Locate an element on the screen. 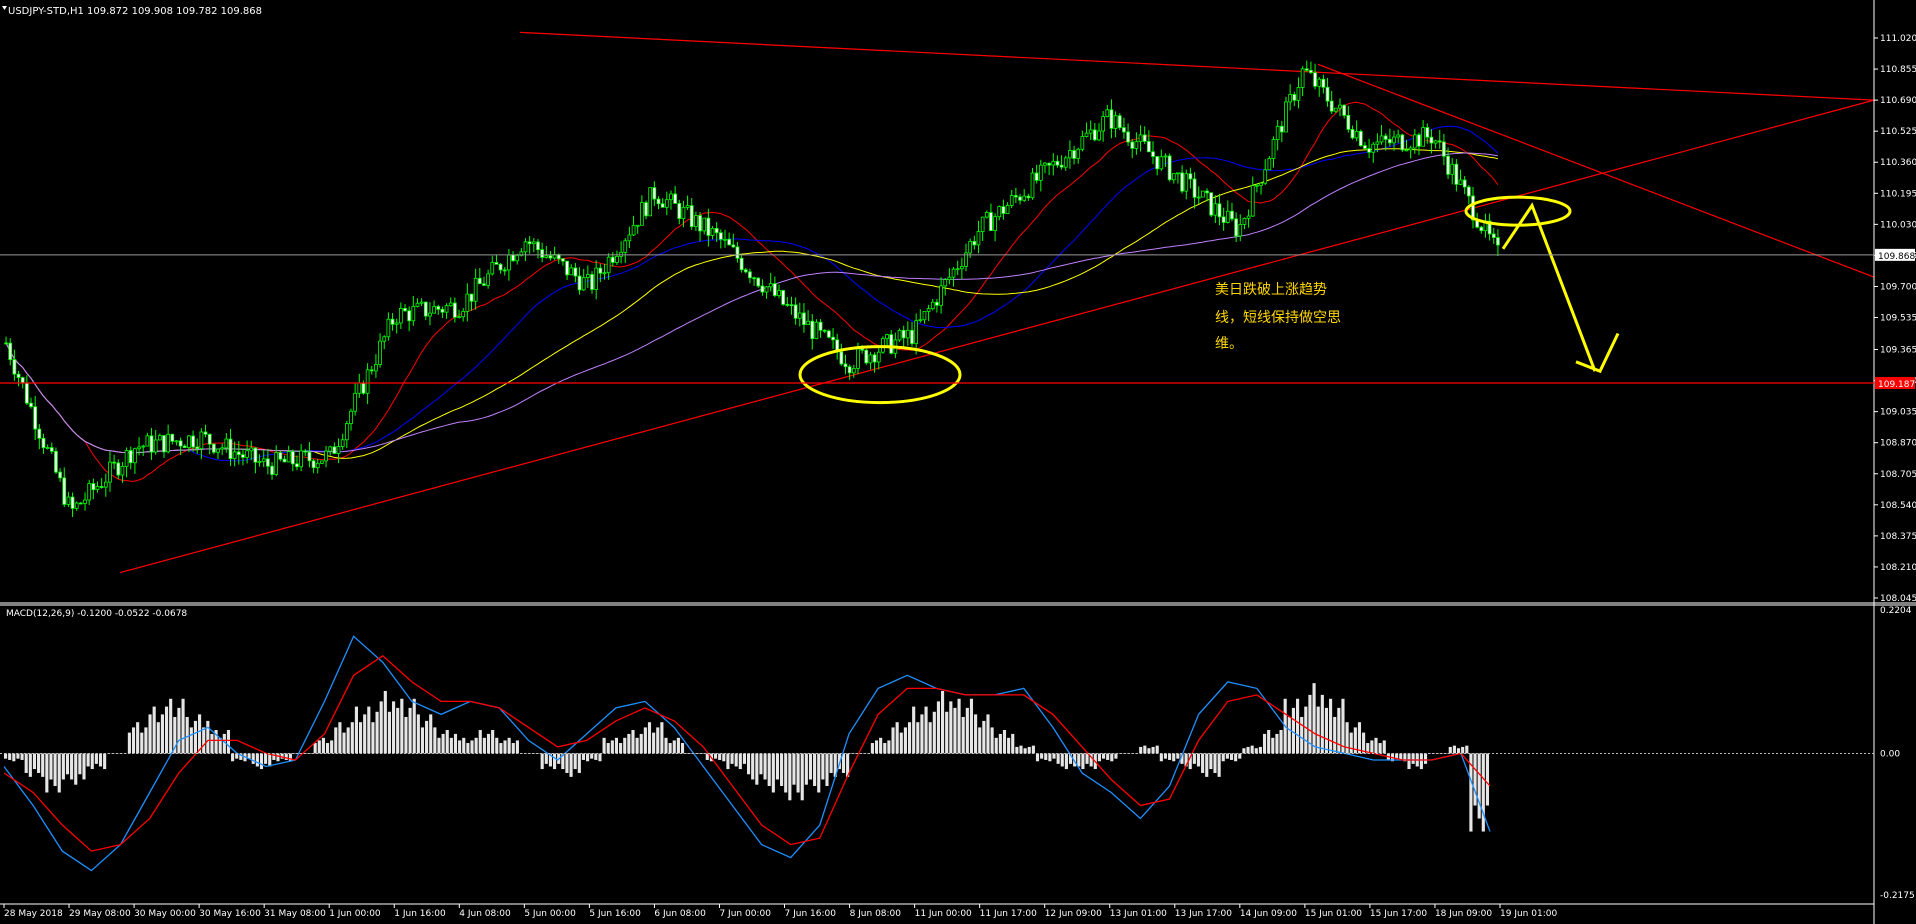  x-tick-label: 5 Jun 00:00 is located at coordinates (550, 914).